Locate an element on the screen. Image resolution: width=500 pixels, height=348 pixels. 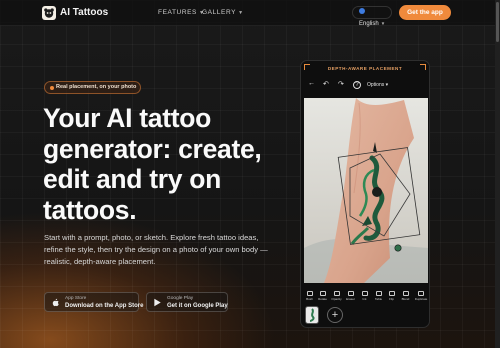
app-store-button: App Store Download on the App Store is located at coordinates (93, 302).